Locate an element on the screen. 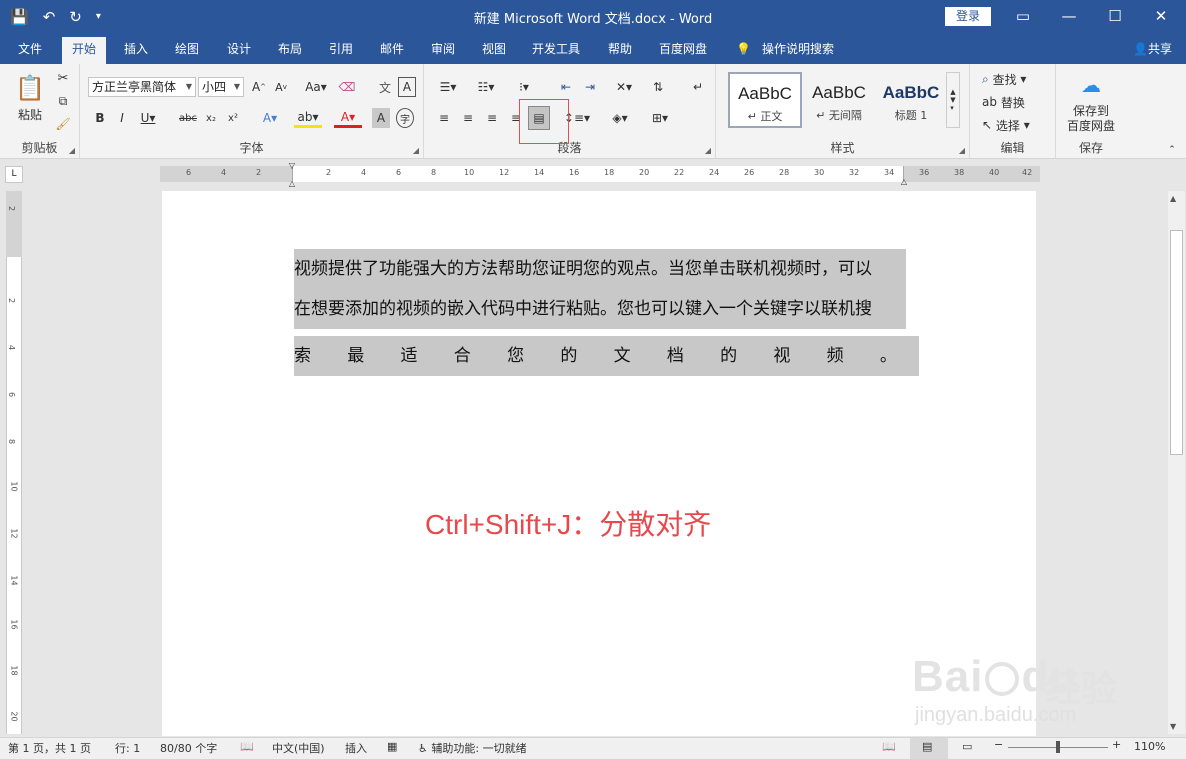 This screenshot has height=759, width=1186. save-to-baidu-button: 保存到 百度网盘 is located at coordinates (1091, 119).